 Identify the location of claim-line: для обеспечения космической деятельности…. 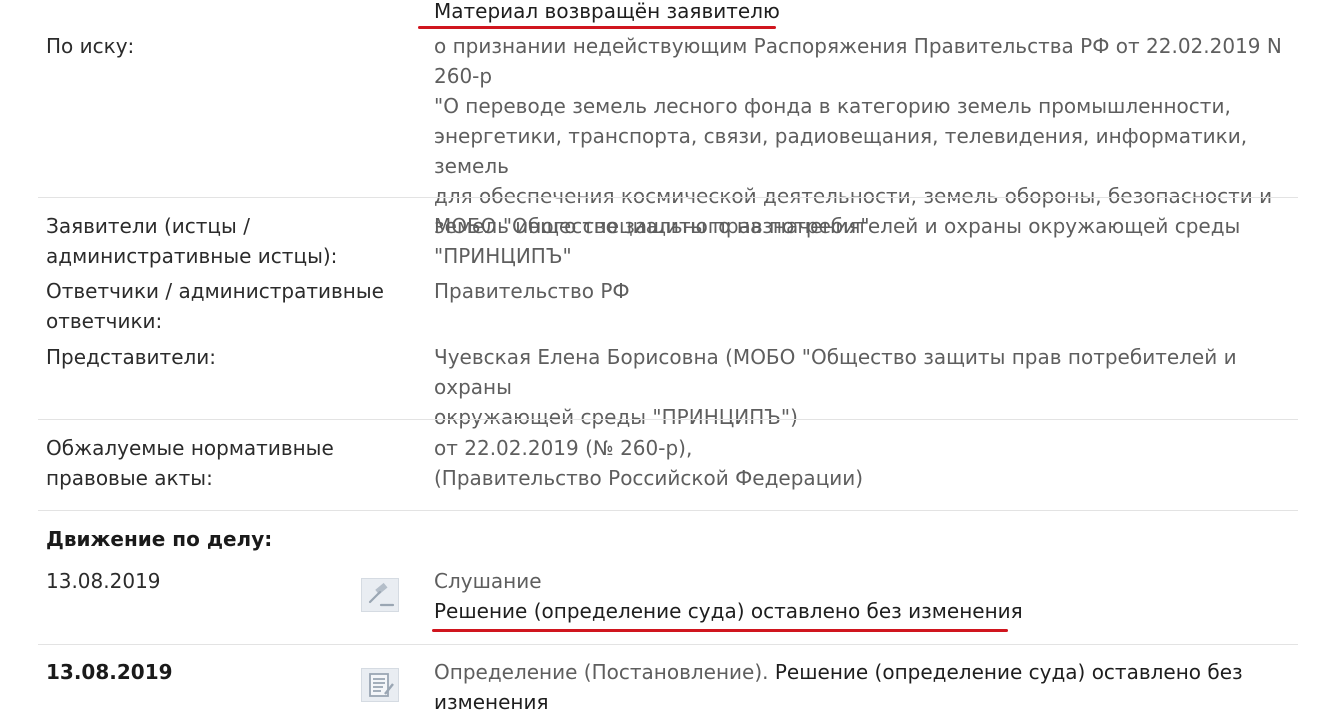
(853, 196).